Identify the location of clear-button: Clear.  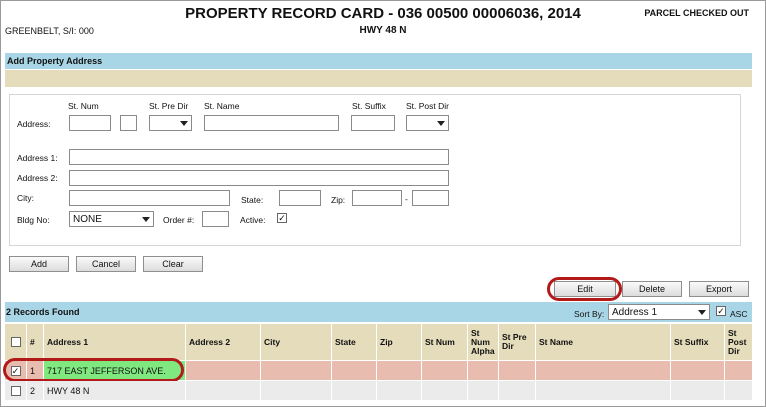
(173, 264).